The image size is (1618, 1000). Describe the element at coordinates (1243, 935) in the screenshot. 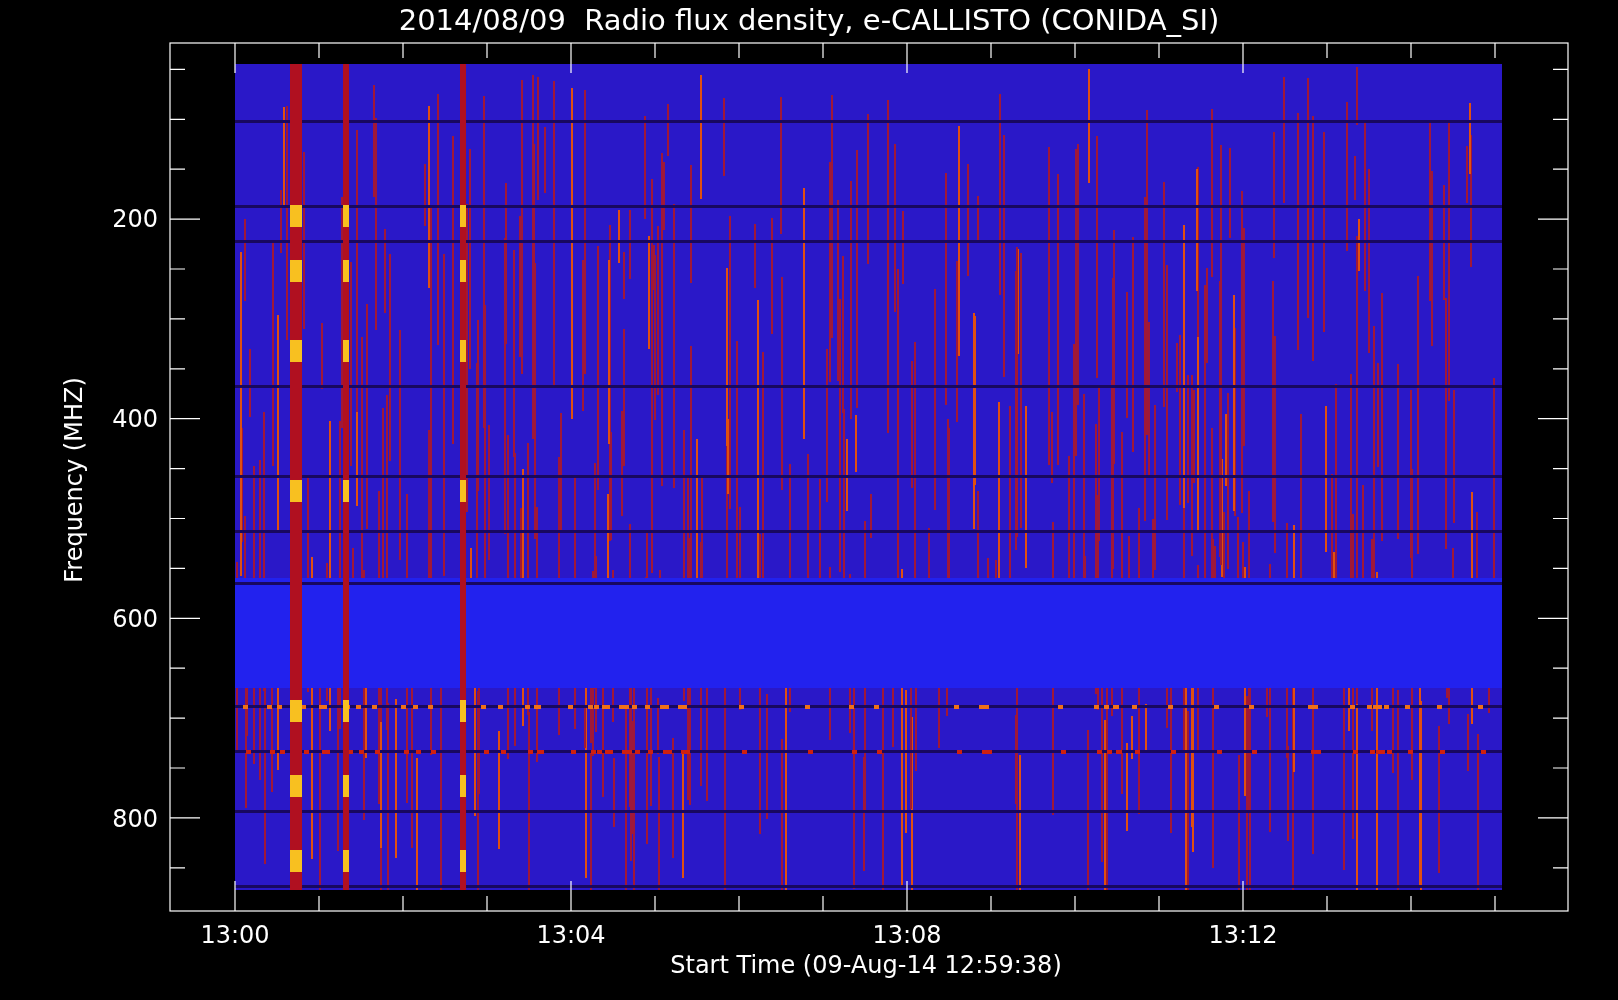

I see `x-tick-label: 13:12` at that location.